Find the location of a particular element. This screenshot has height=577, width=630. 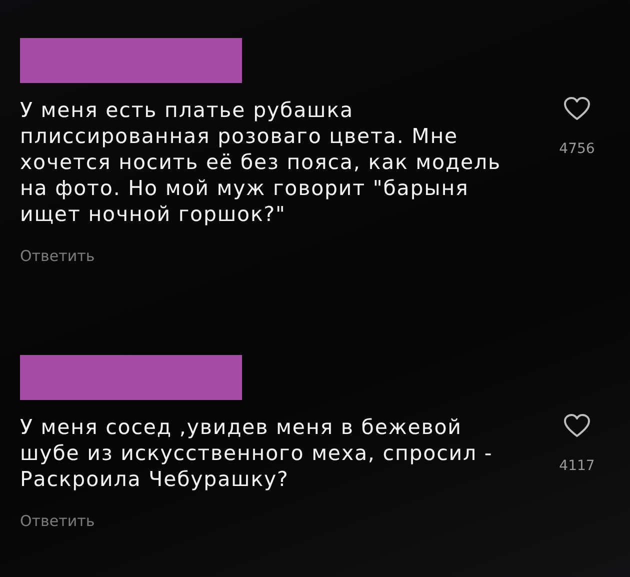

comment-text: У меня сосед ,увидев меня в бежевой шубе из искусственного меха, спросил - Раскроила Чебурашку? is located at coordinates (257, 453).